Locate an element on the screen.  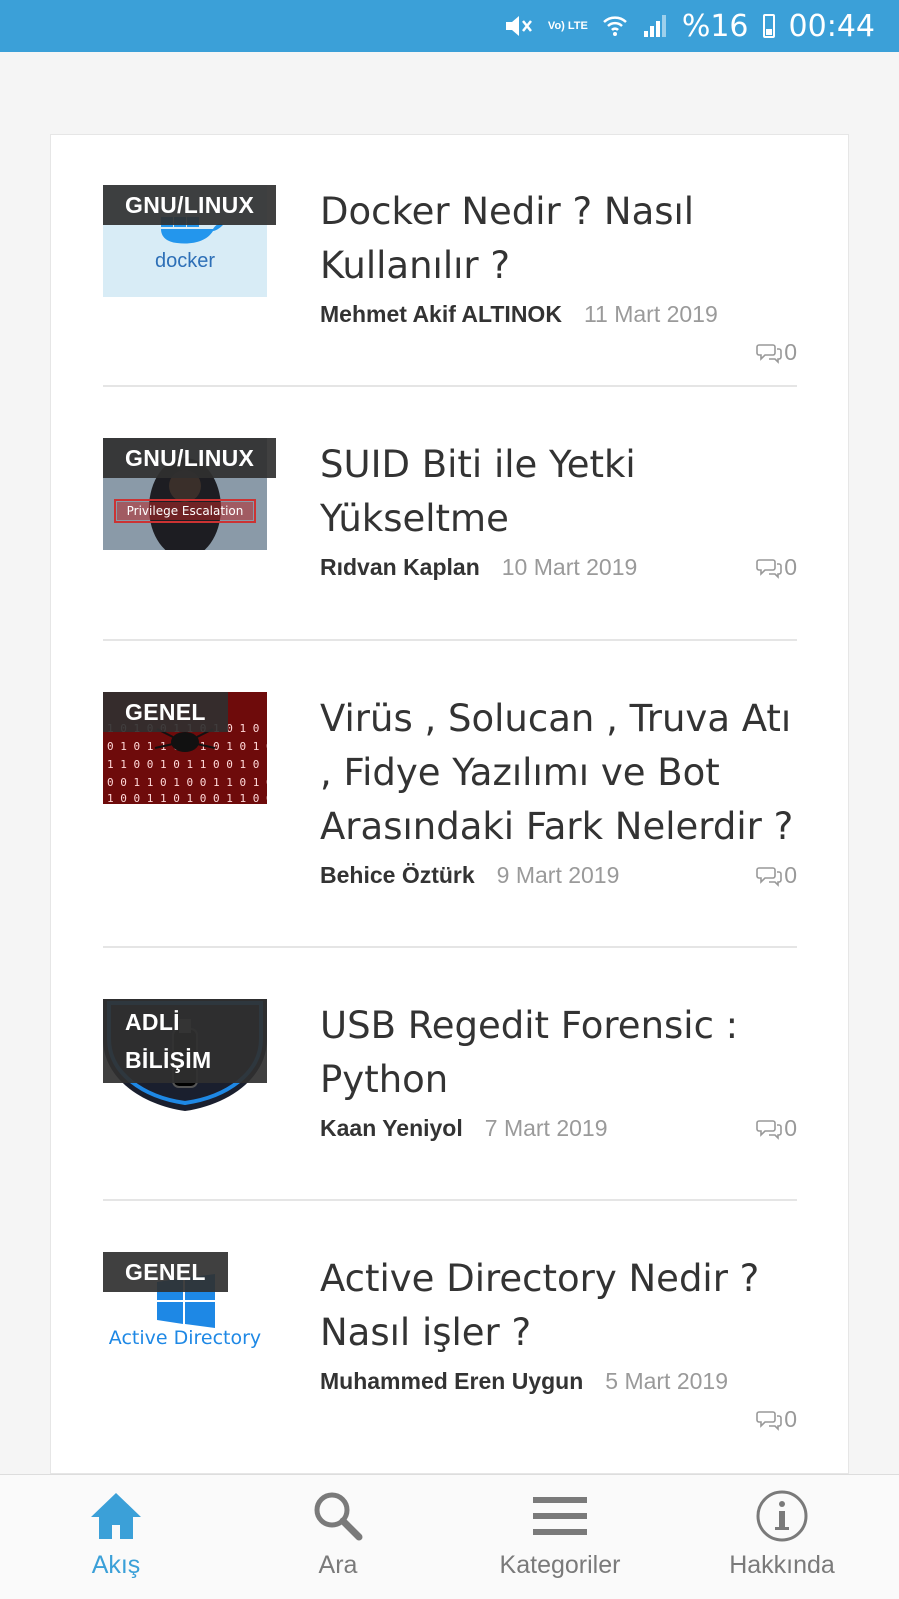
post-meta: Rıdvan Kaplan 10 Mart 2019 is located at coordinates (478, 567).